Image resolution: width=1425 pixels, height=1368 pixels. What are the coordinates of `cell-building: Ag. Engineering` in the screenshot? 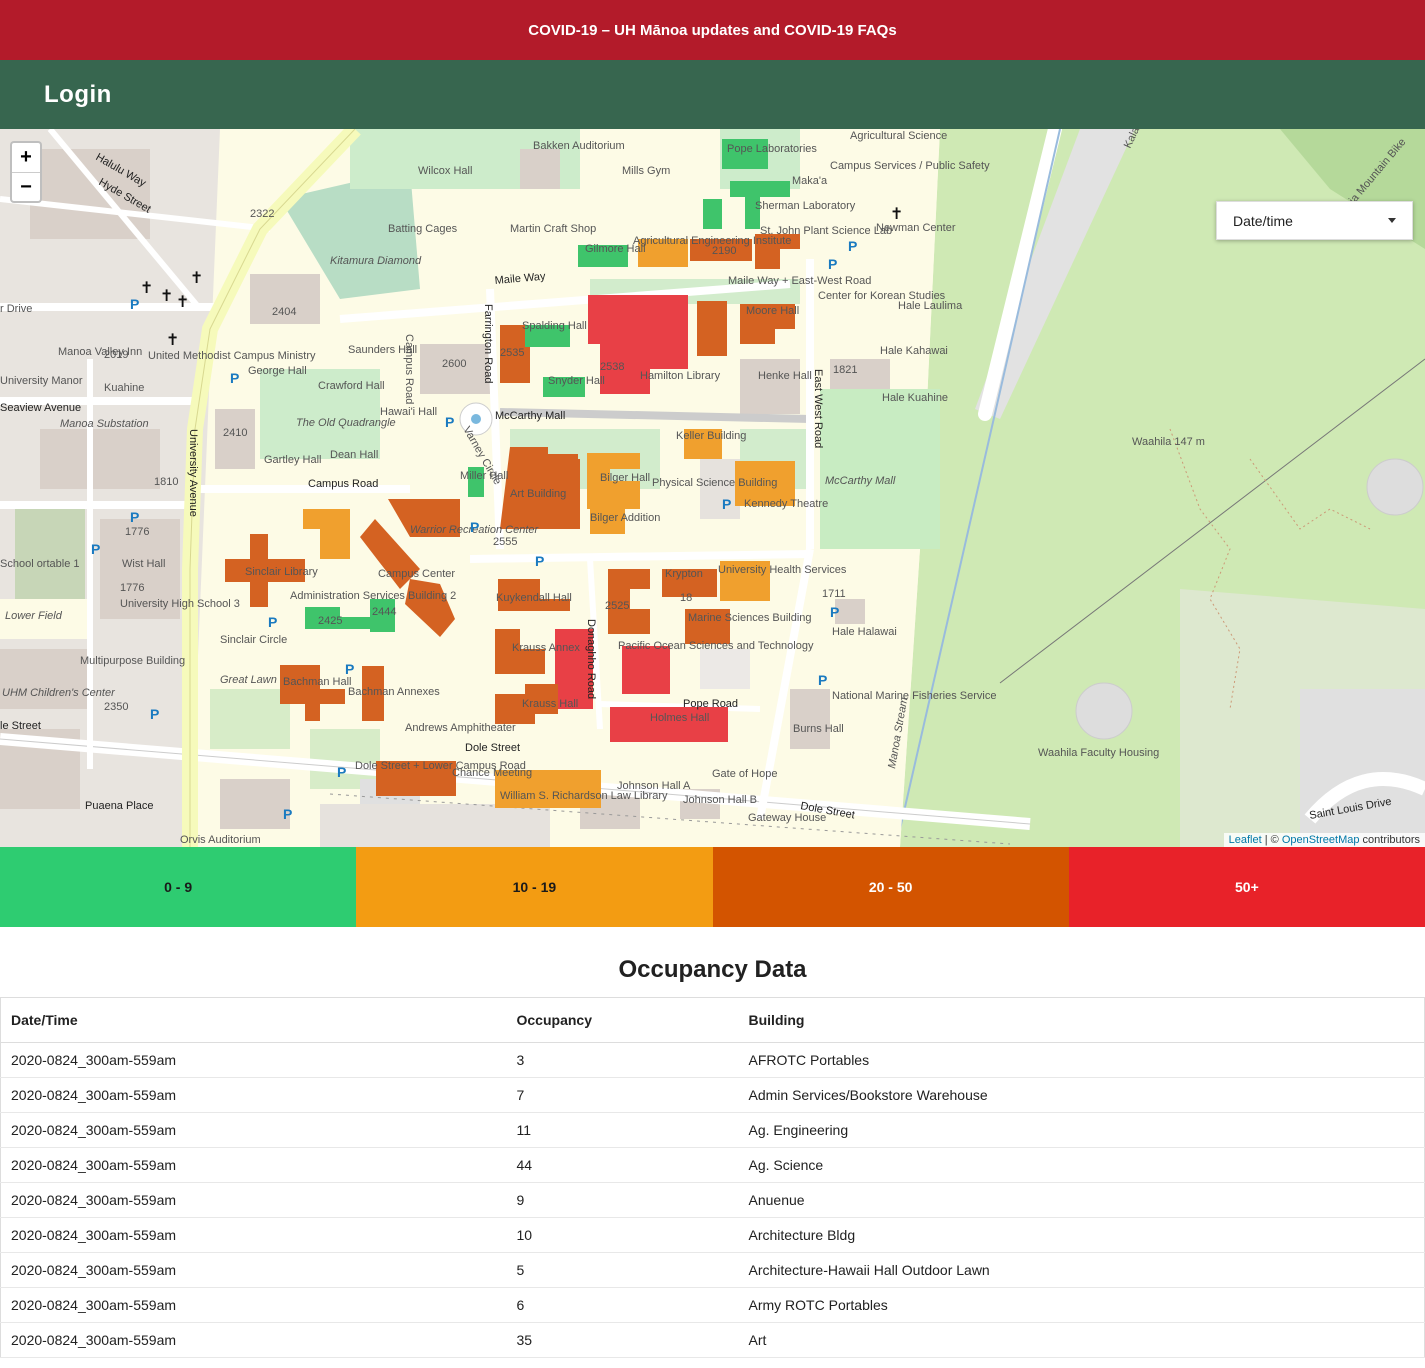 It's located at (1081, 1130).